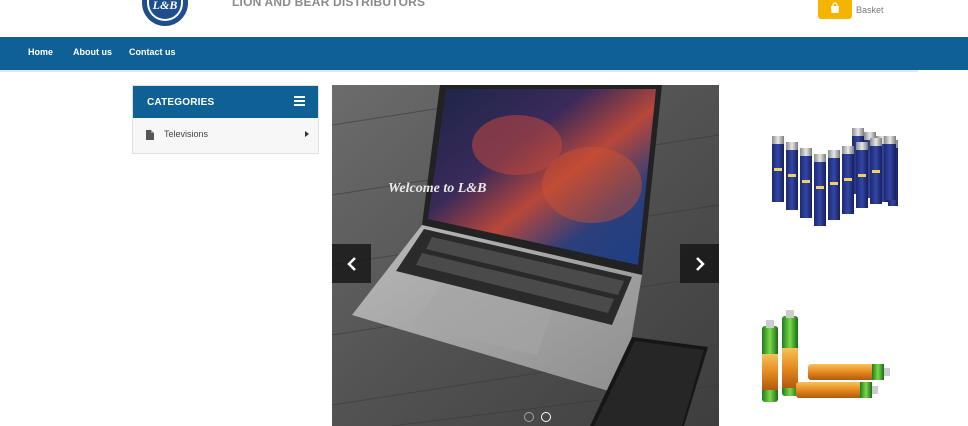 The image size is (968, 426). What do you see at coordinates (181, 102) in the screenshot?
I see `categories-title: CATEGORIES` at bounding box center [181, 102].